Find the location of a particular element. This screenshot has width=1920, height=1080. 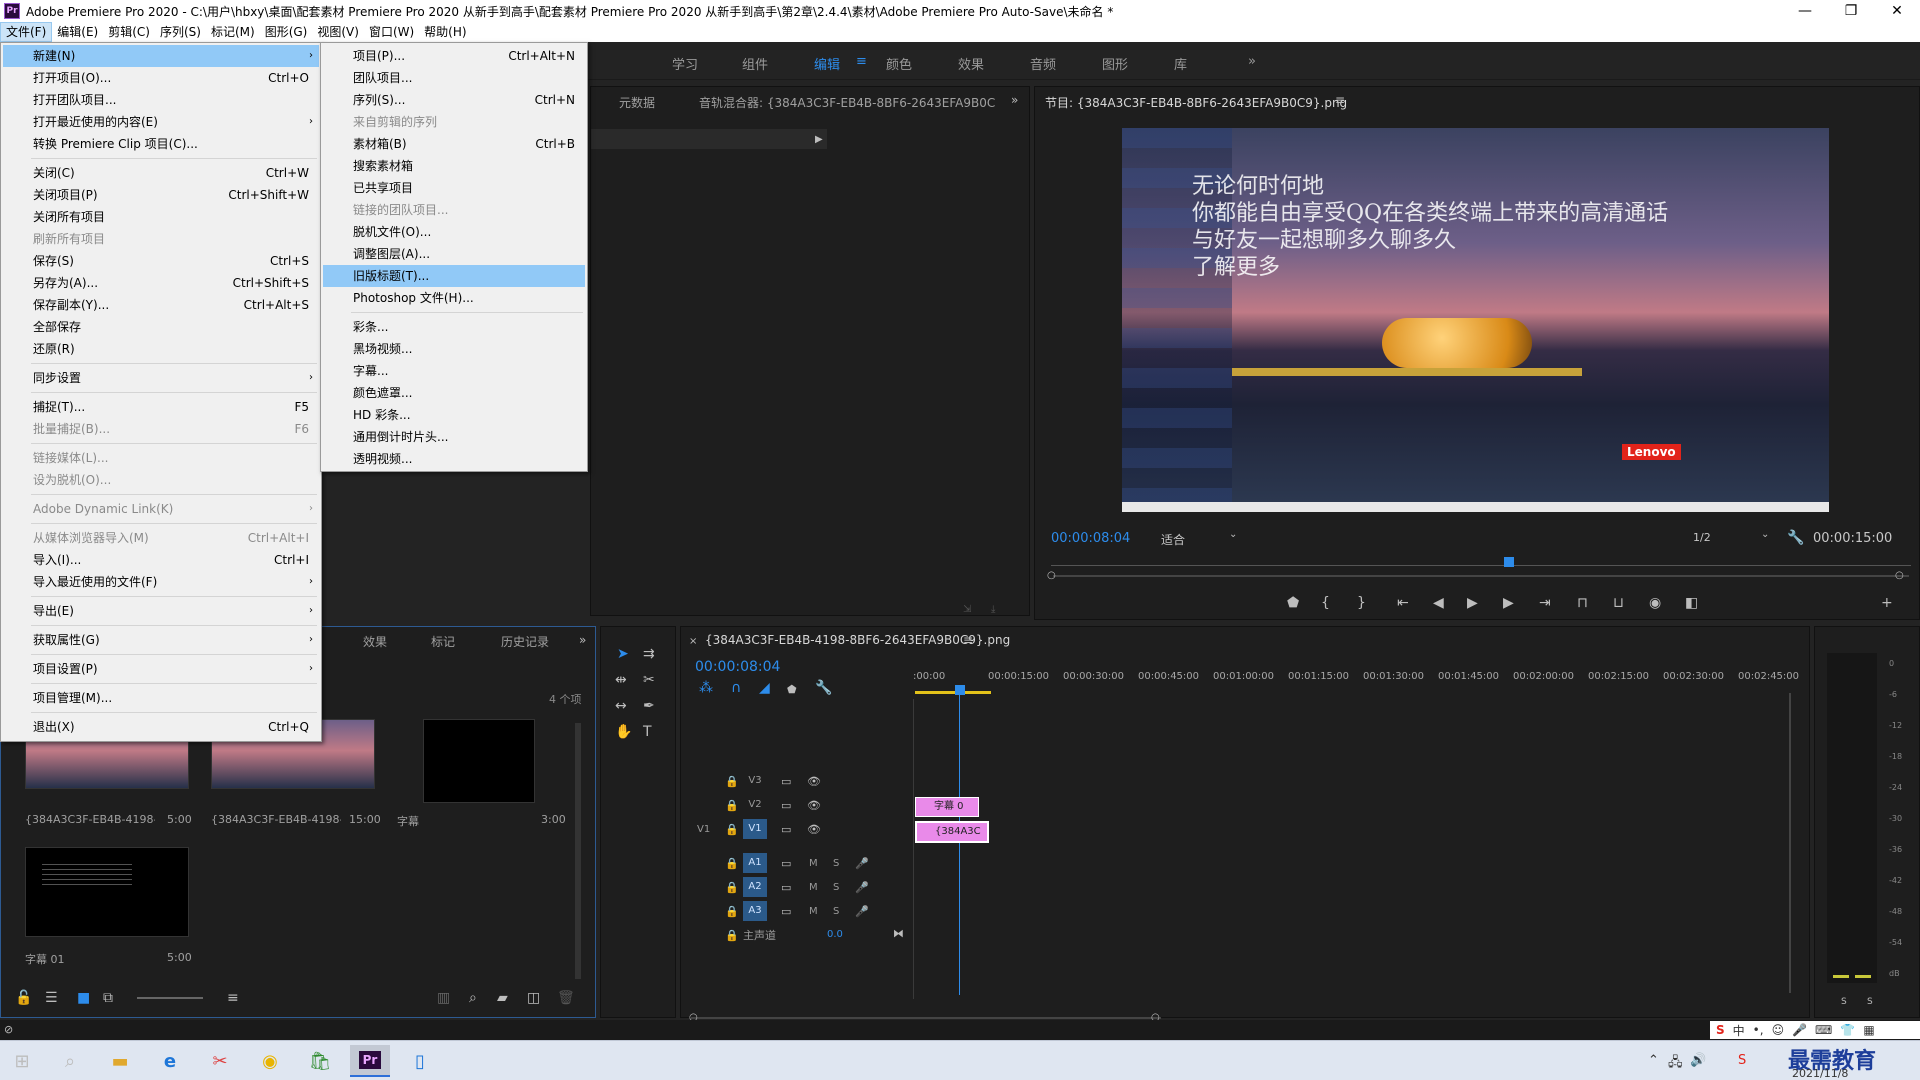

newmenu-item-3: 来自剪辑的序列 is located at coordinates (454, 122).